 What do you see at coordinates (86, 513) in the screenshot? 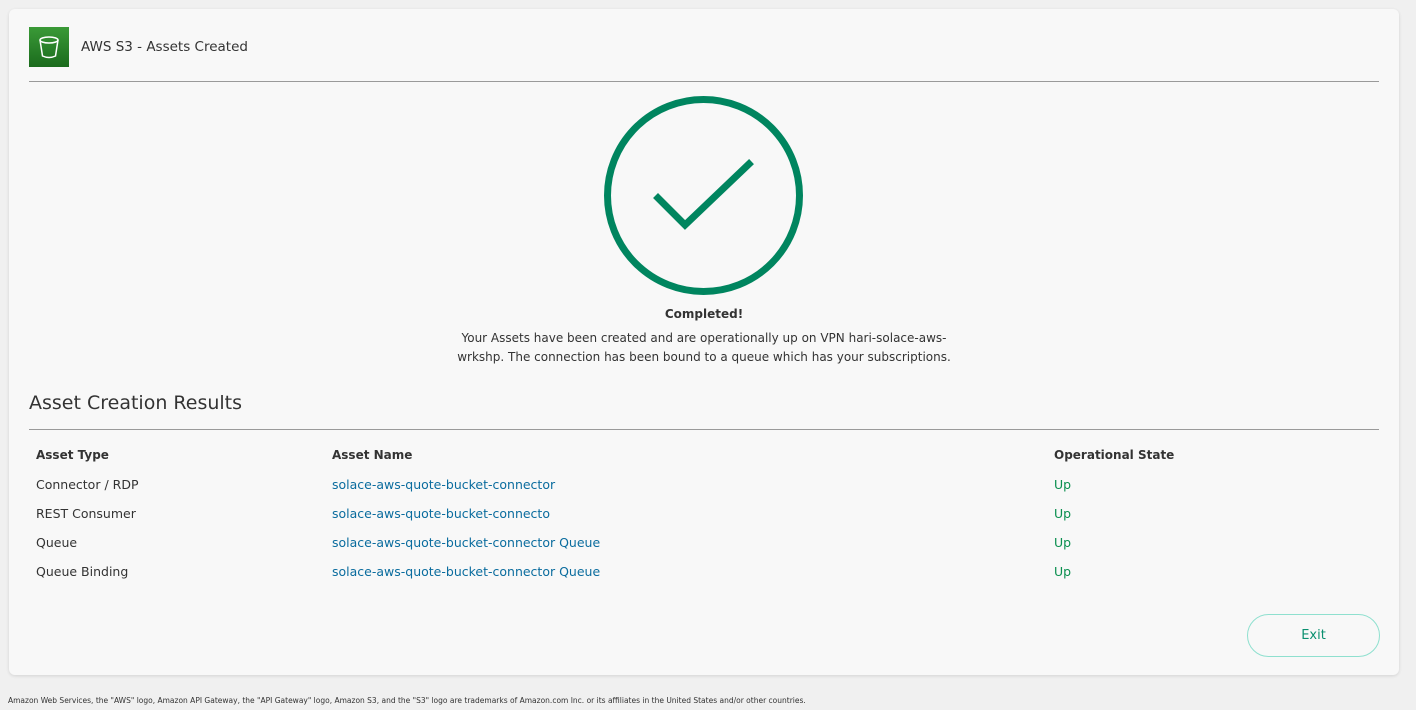
I see `asset-type-cell: REST Consumer` at bounding box center [86, 513].